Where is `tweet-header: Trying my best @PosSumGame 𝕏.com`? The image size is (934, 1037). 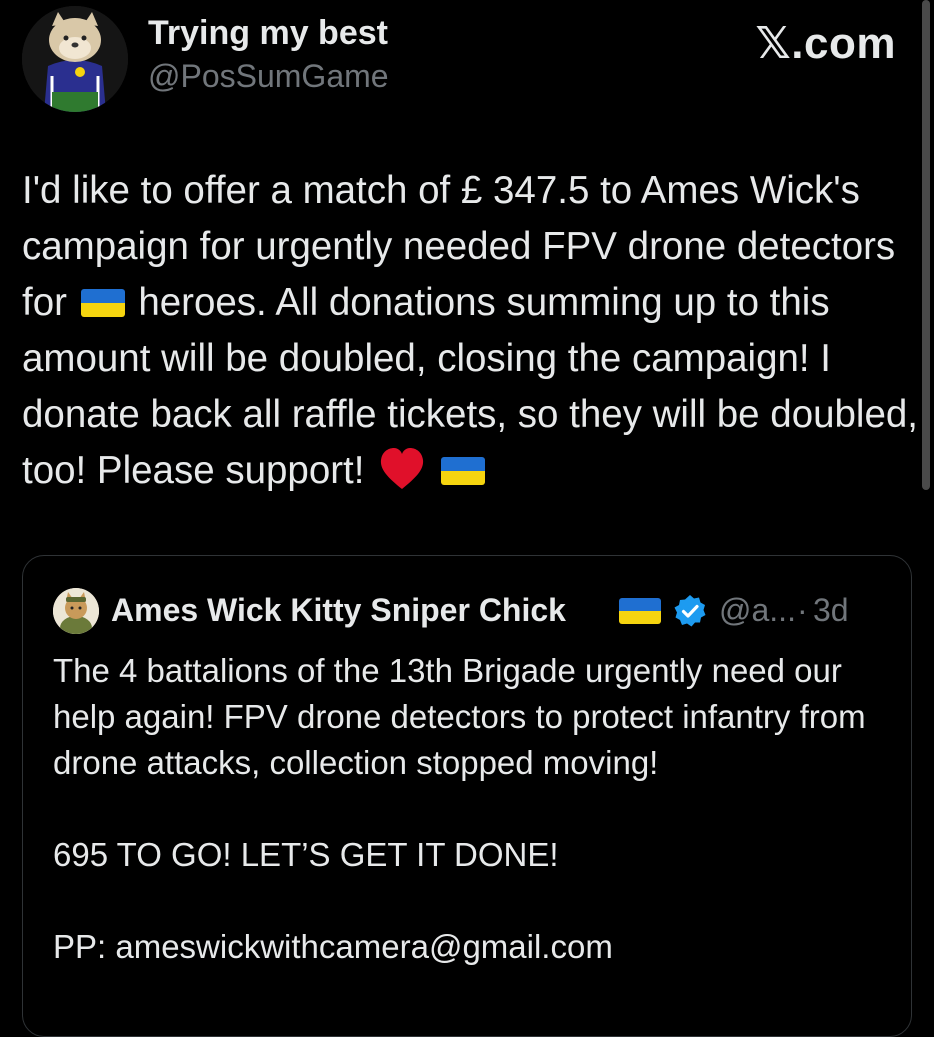 tweet-header: Trying my best @PosSumGame 𝕏.com is located at coordinates (467, 65).